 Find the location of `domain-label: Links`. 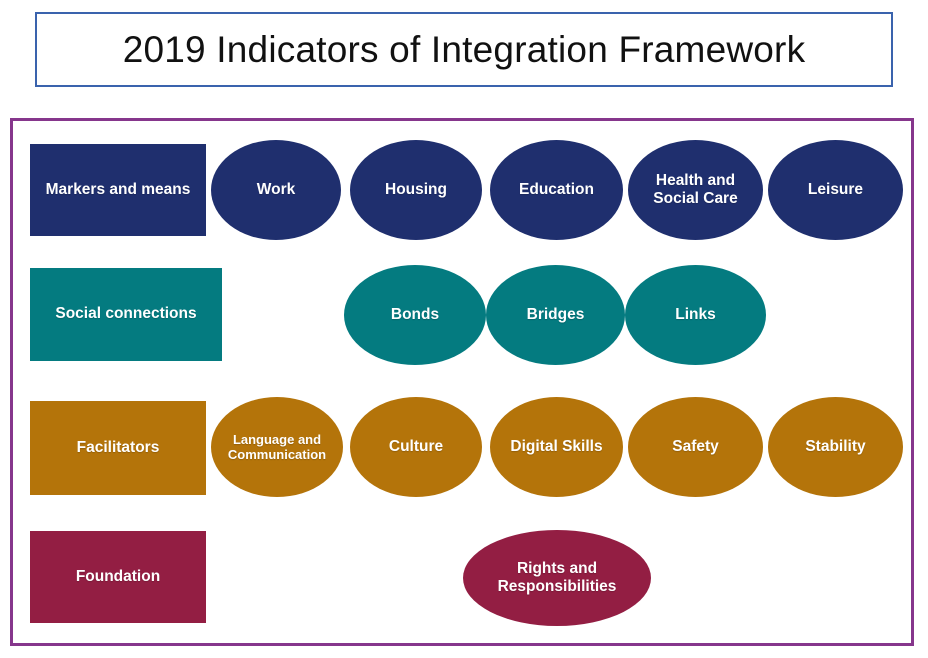

domain-label: Links is located at coordinates (695, 314).